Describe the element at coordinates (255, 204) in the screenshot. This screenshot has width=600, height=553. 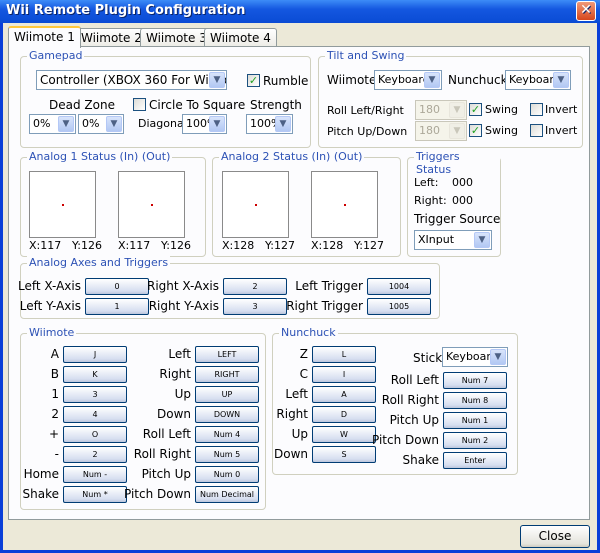
I see `analog2-in-display` at that location.